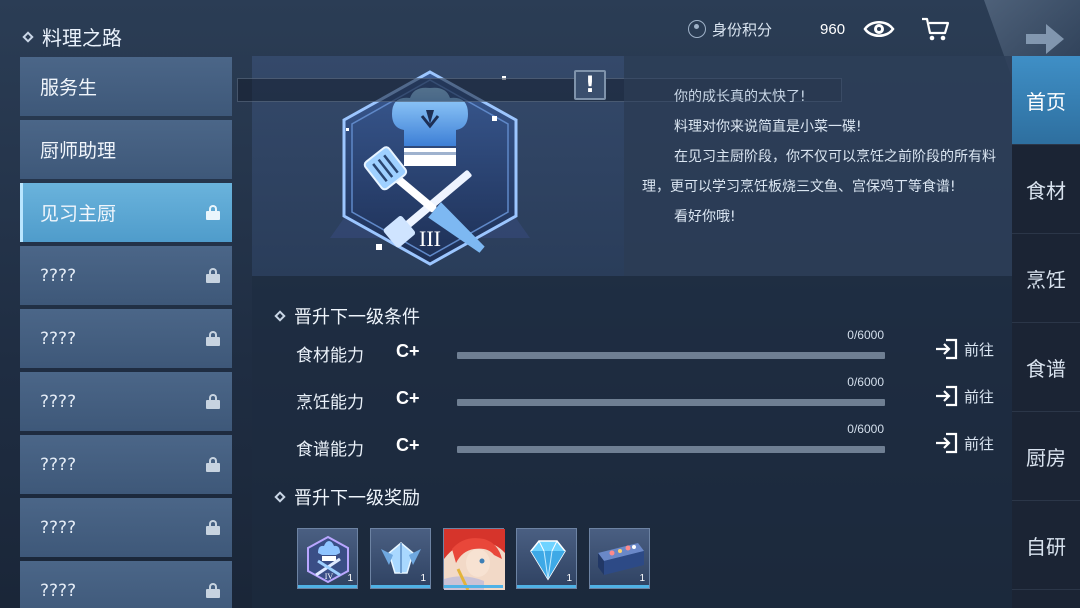  I want to click on arrow-right-icon, so click(1045, 39).